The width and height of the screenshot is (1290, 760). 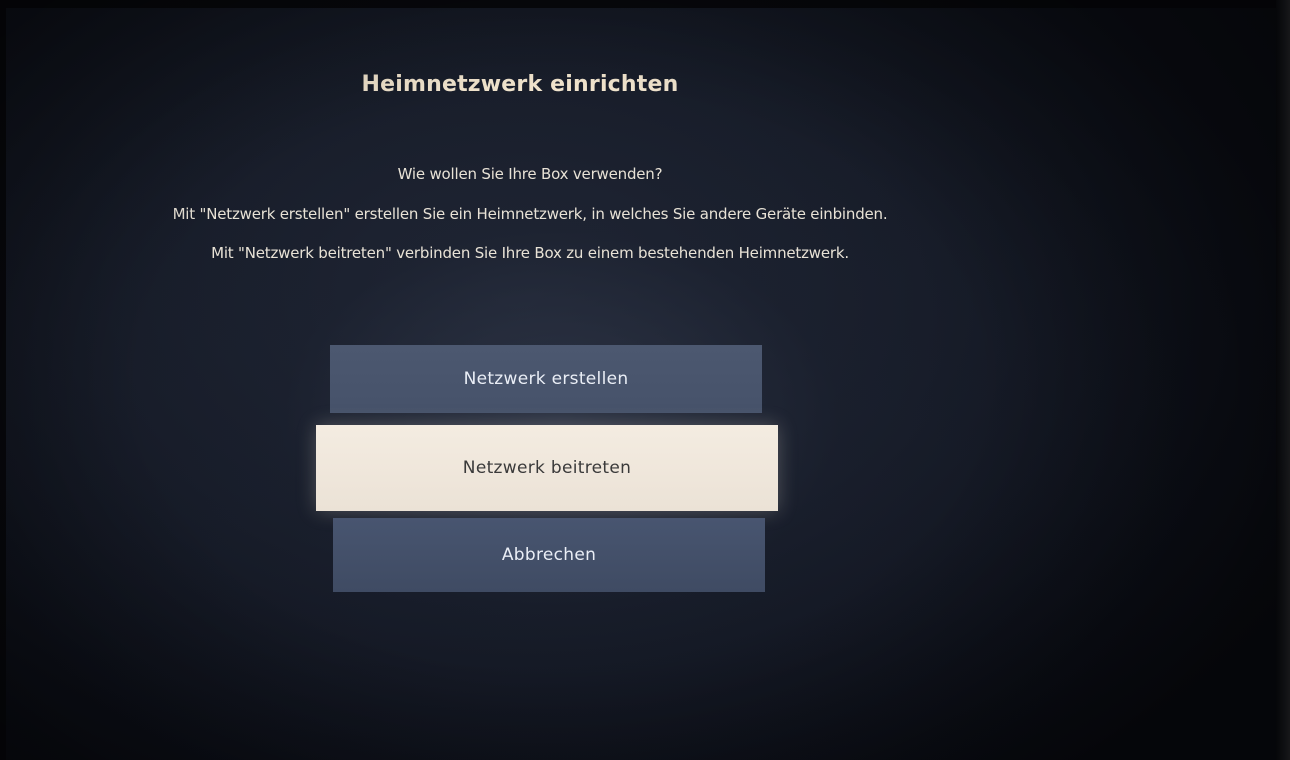 What do you see at coordinates (520, 84) in the screenshot?
I see `dialog-title: Heimnetzwerk einrichten` at bounding box center [520, 84].